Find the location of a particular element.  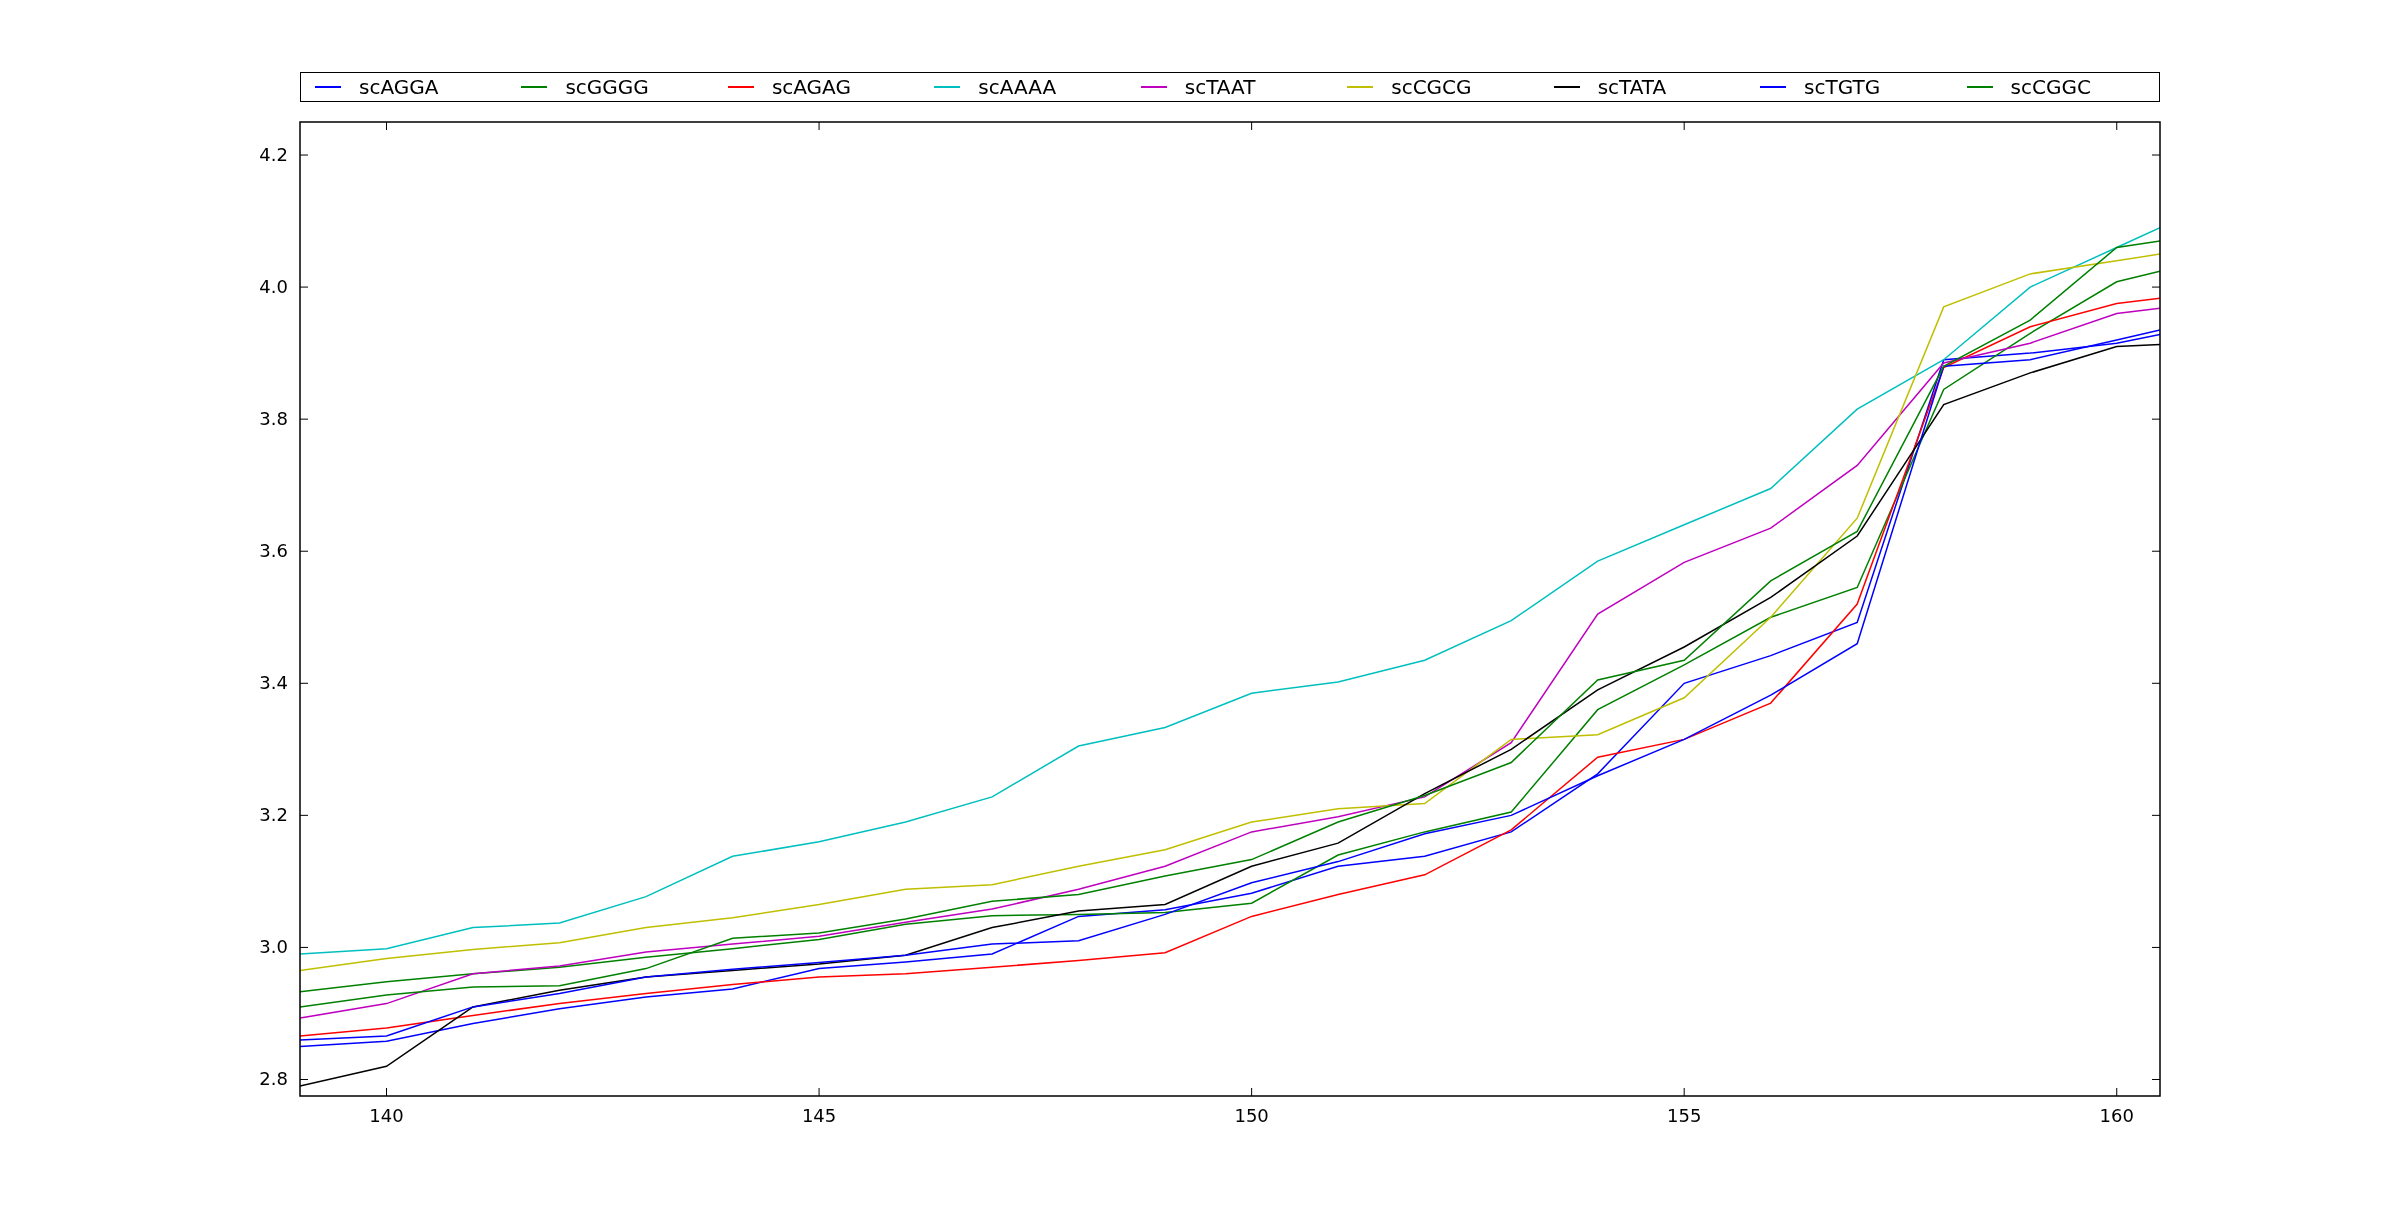

x-tick-label: 140 is located at coordinates (386, 1115).